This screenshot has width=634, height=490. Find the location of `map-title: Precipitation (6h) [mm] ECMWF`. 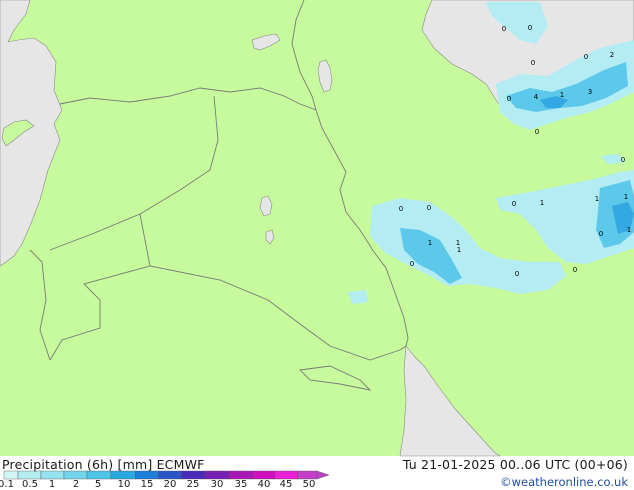

map-title: Precipitation (6h) [mm] ECMWF is located at coordinates (103, 464).